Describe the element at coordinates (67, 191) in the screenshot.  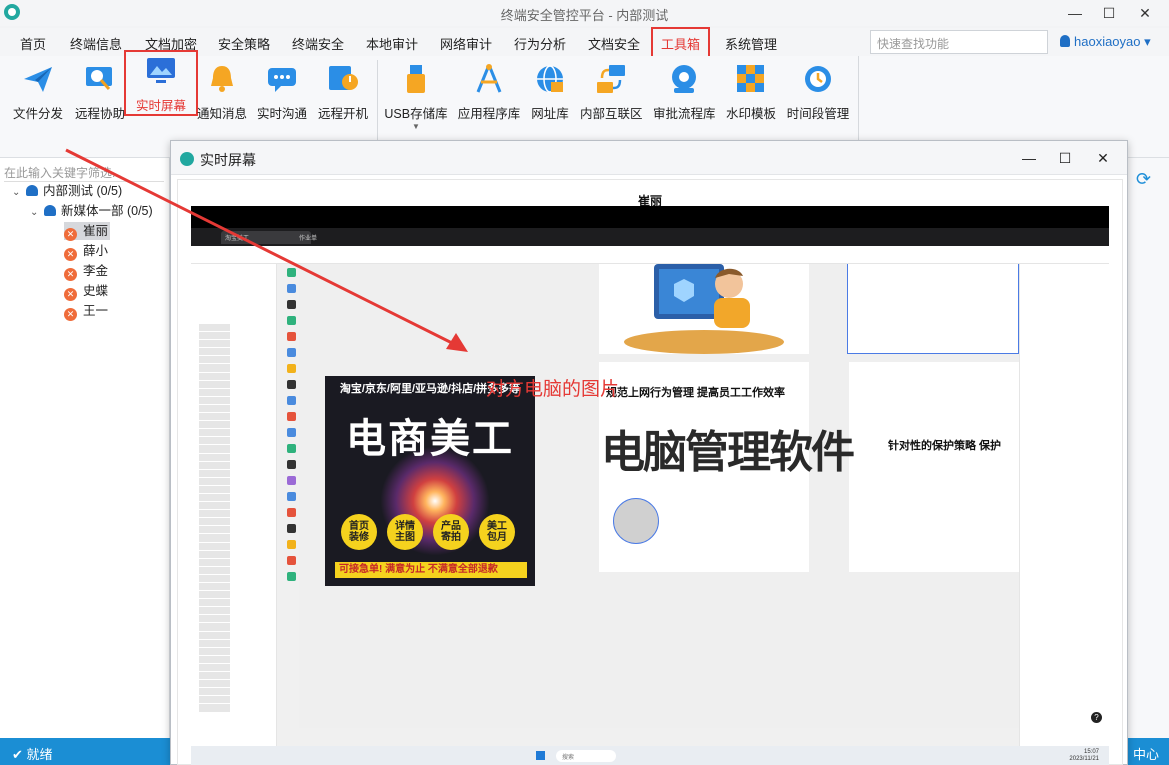
I see `tree-root: ⌄ 内部测试 (0/5)` at that location.